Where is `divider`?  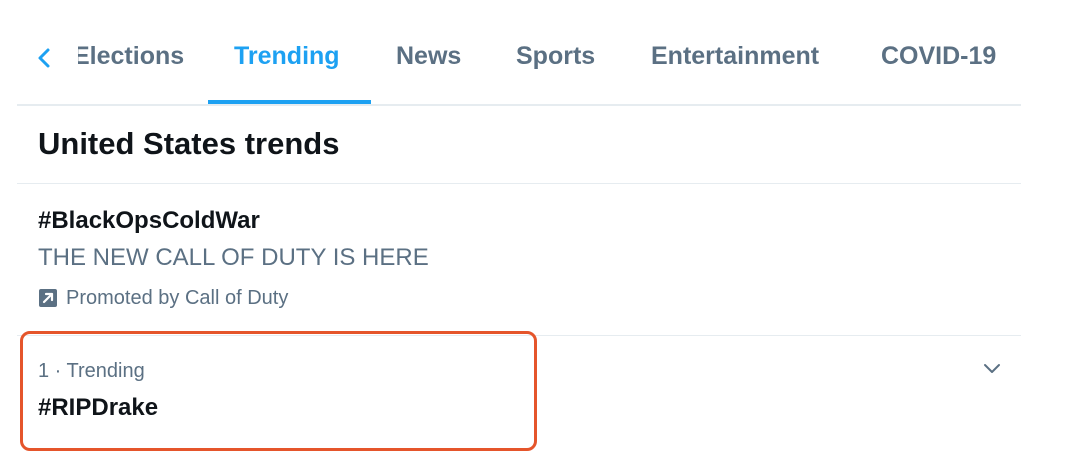 divider is located at coordinates (519, 183).